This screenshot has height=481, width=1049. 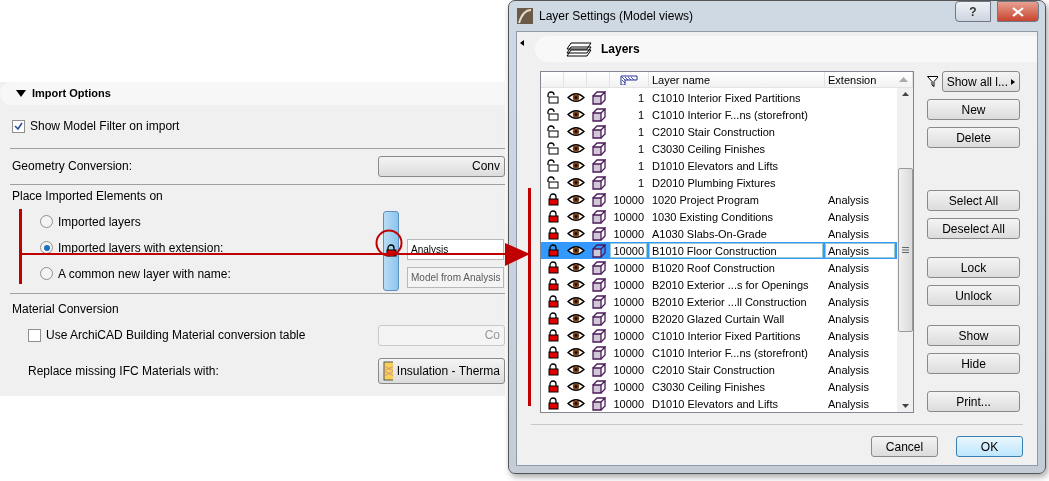 I want to click on layer-row: 1 C1010 Interior F...ns (storefront), so click(x=719, y=114).